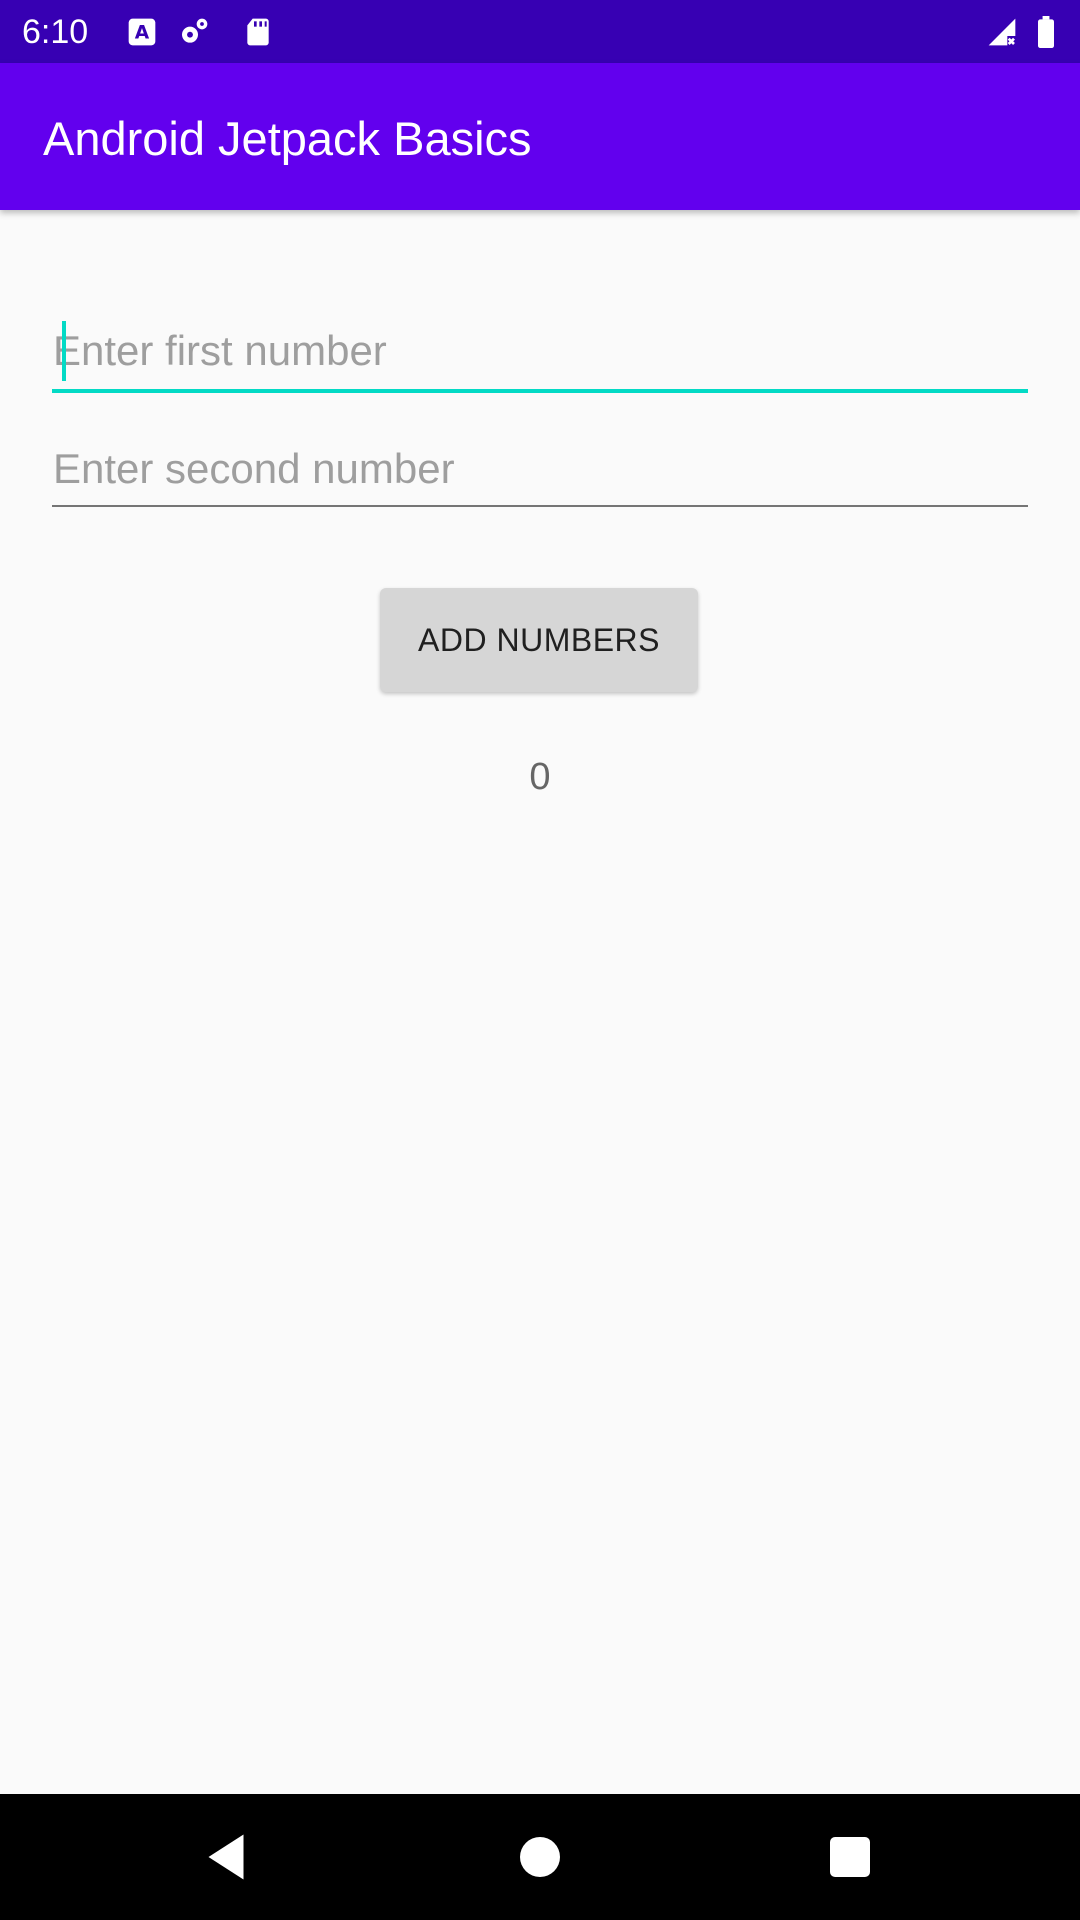 This screenshot has height=1920, width=1080. I want to click on back-icon, so click(226, 1857).